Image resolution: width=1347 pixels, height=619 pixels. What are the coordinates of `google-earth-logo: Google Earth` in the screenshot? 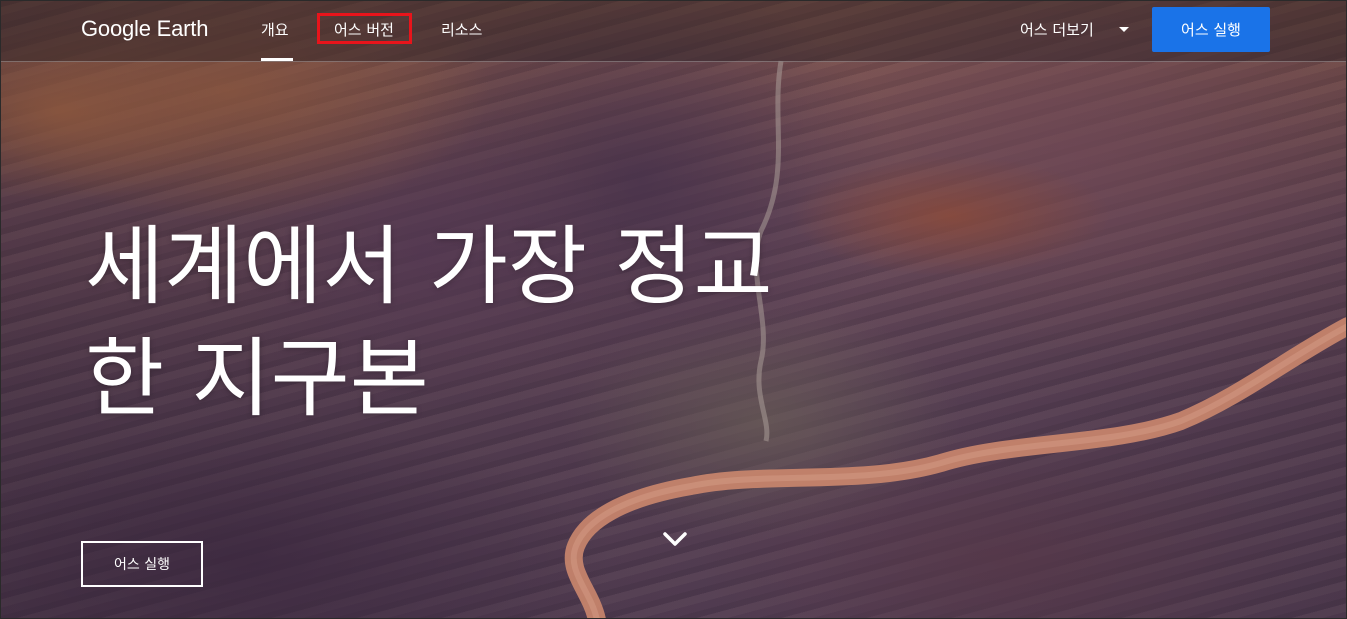 It's located at (144, 29).